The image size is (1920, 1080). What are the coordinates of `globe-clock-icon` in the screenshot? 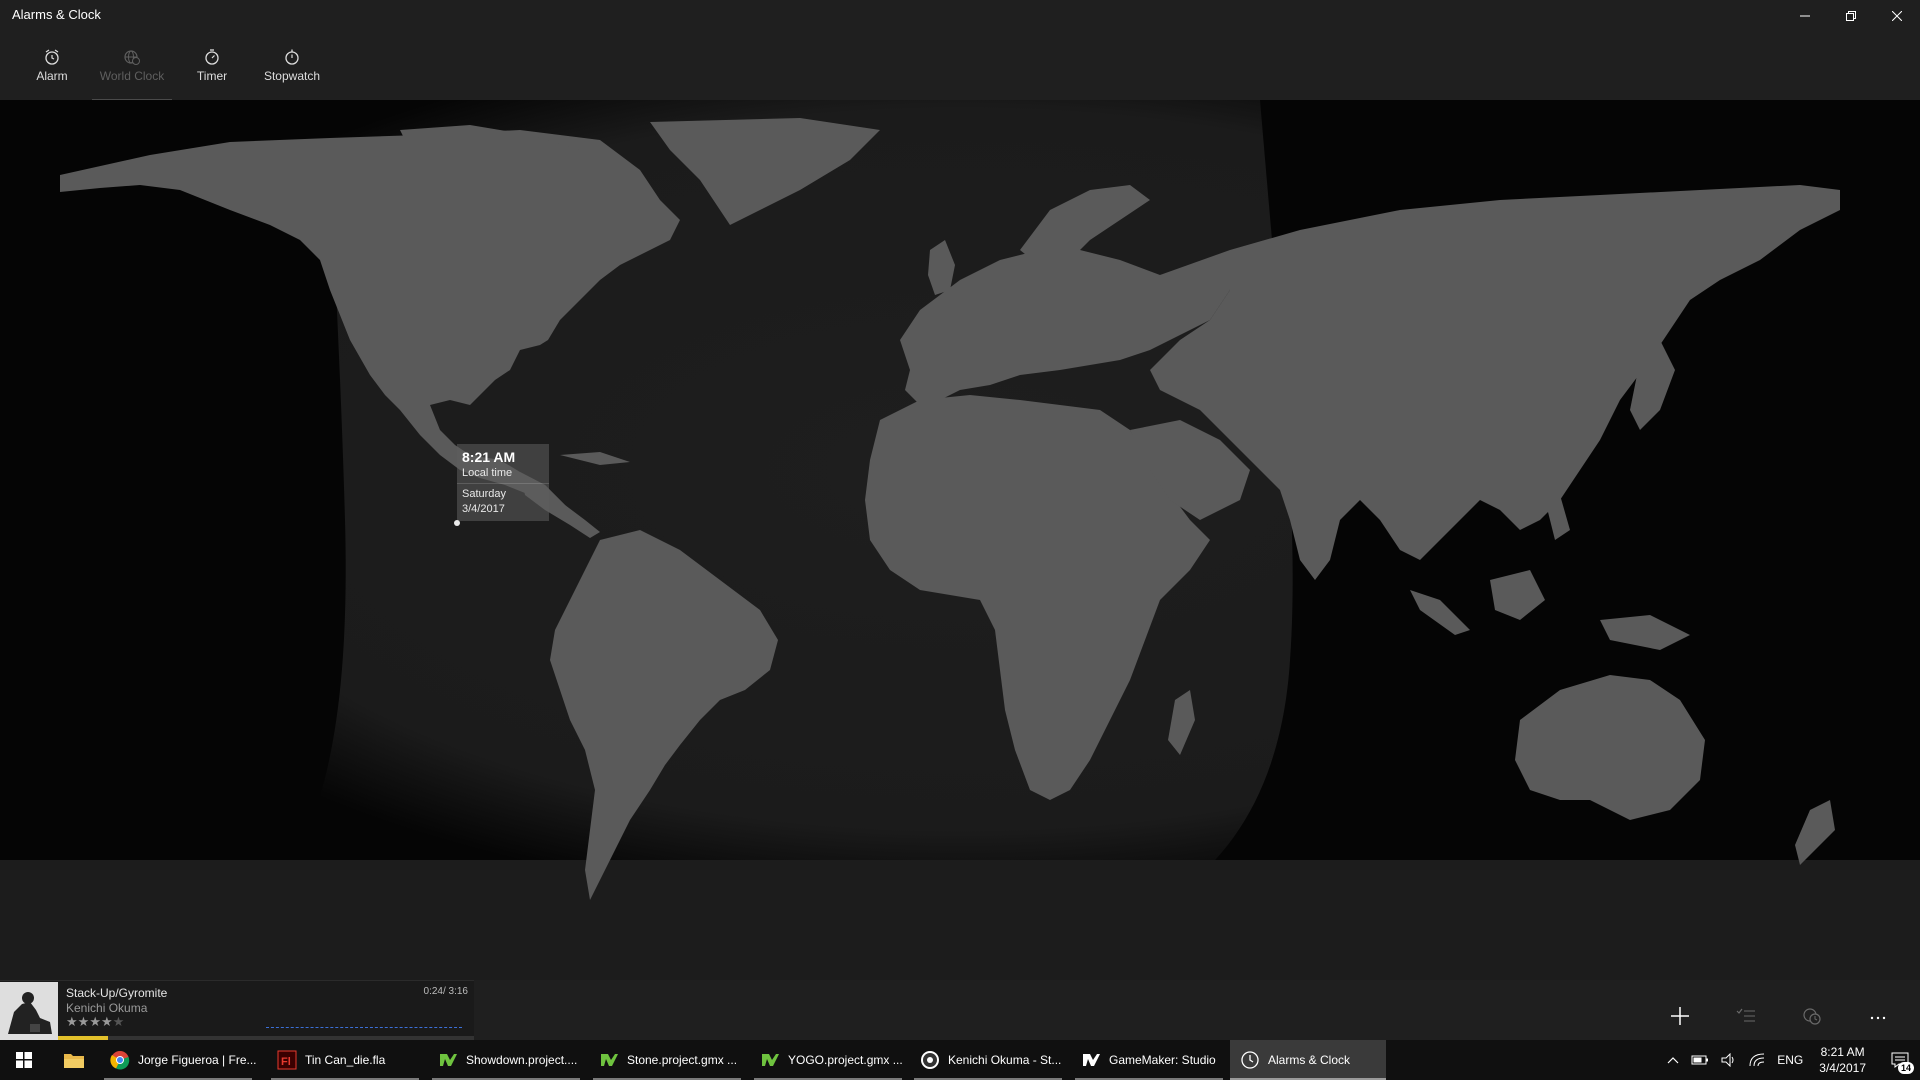 It's located at (132, 57).